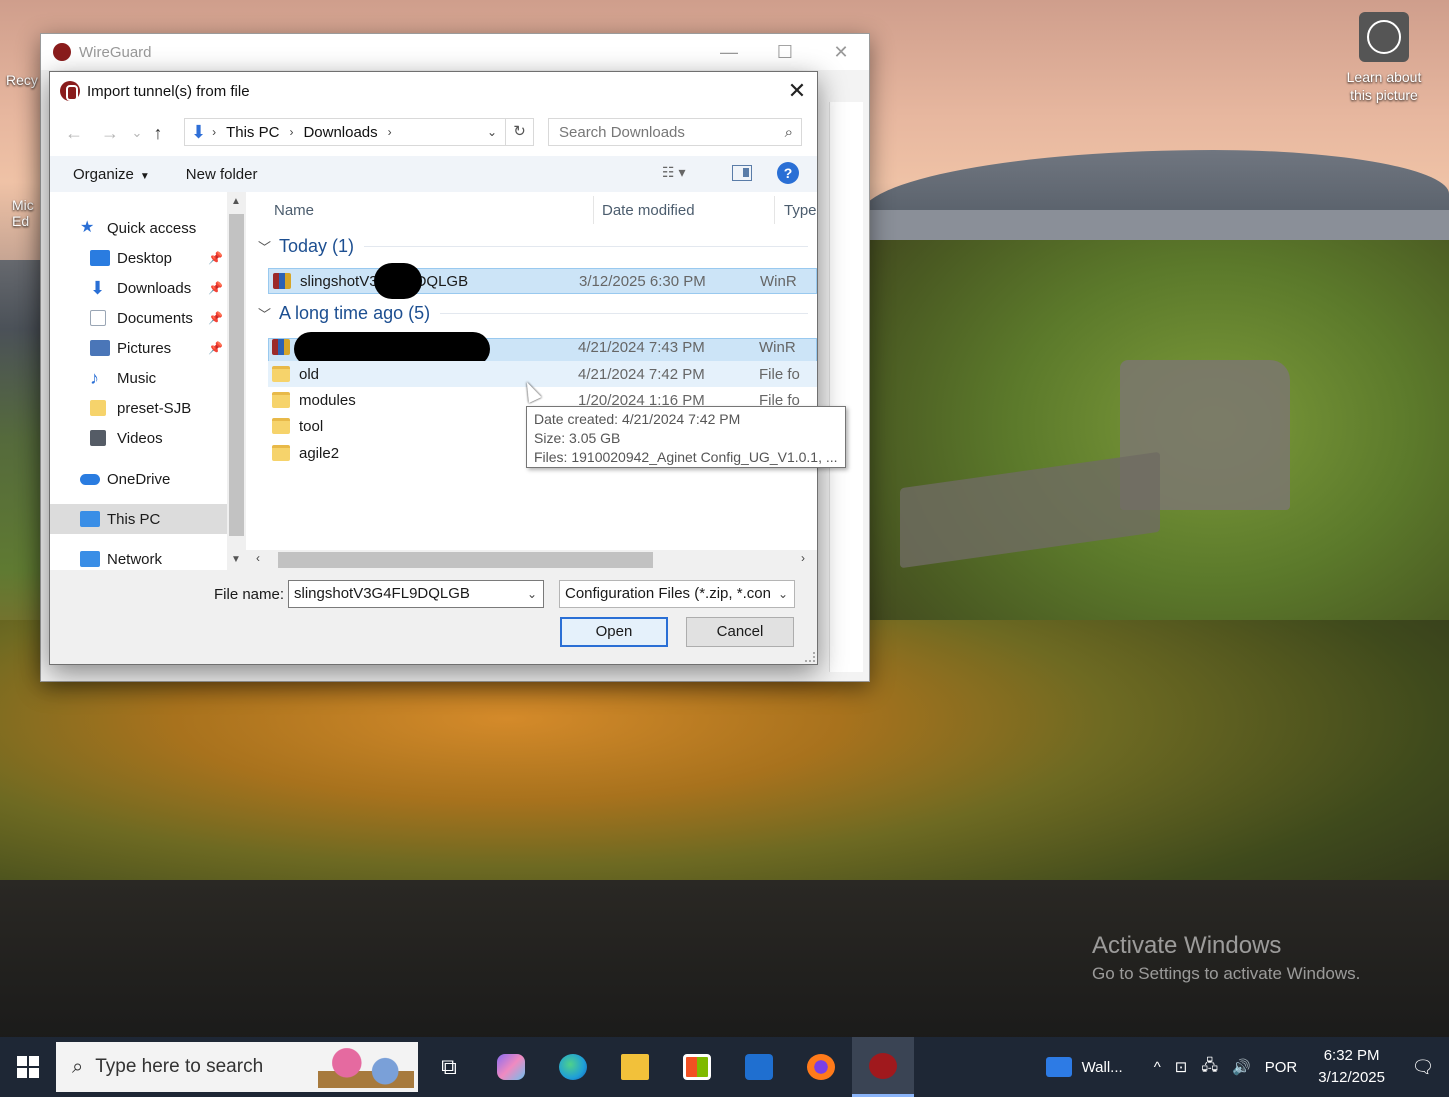 This screenshot has height=1097, width=1449. What do you see at coordinates (249, 594) in the screenshot?
I see `file-name-label: File name:` at bounding box center [249, 594].